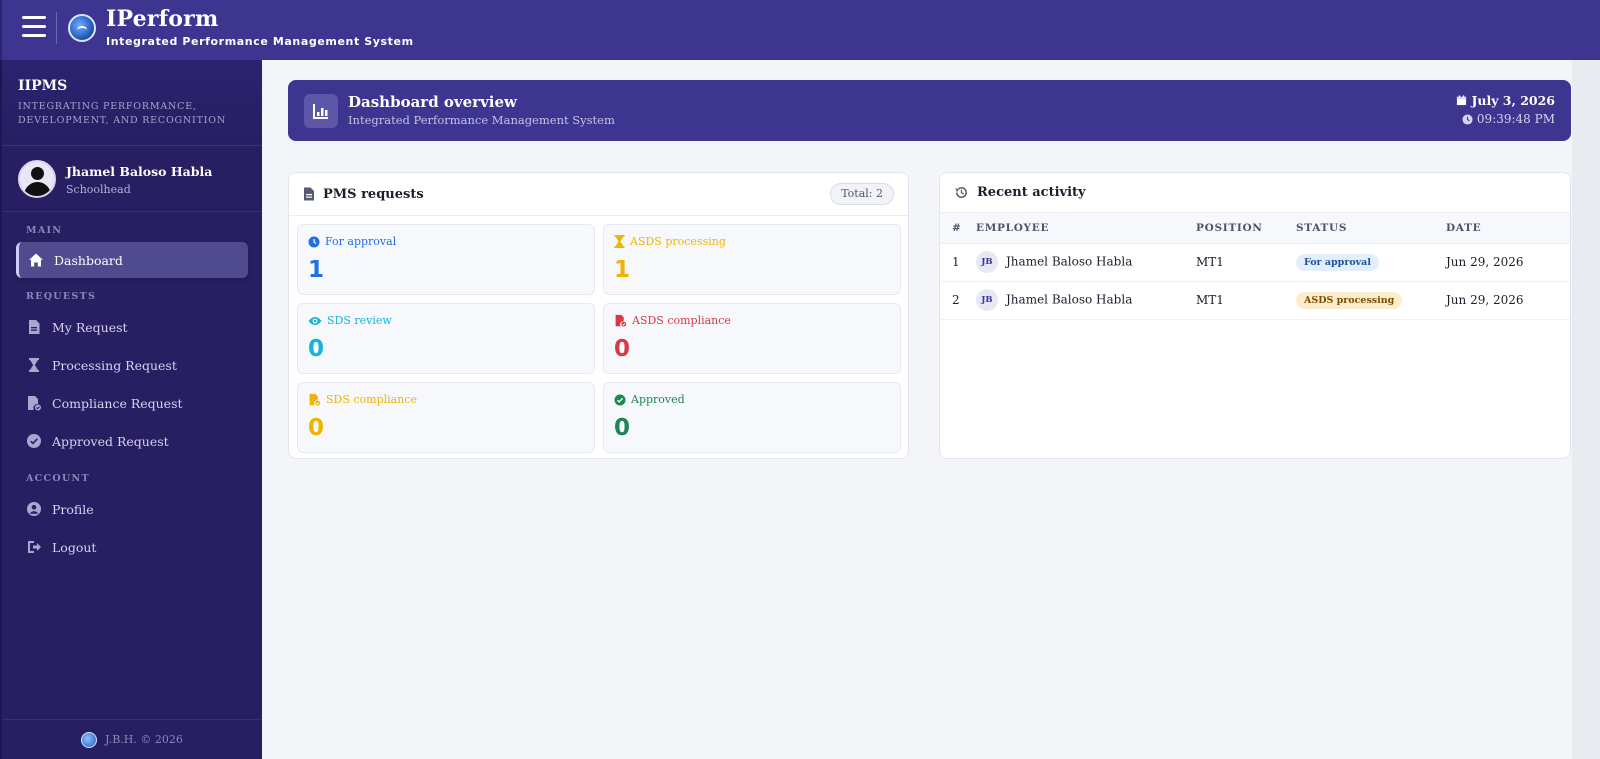  What do you see at coordinates (352, 241) in the screenshot?
I see `stat-label: For approval` at bounding box center [352, 241].